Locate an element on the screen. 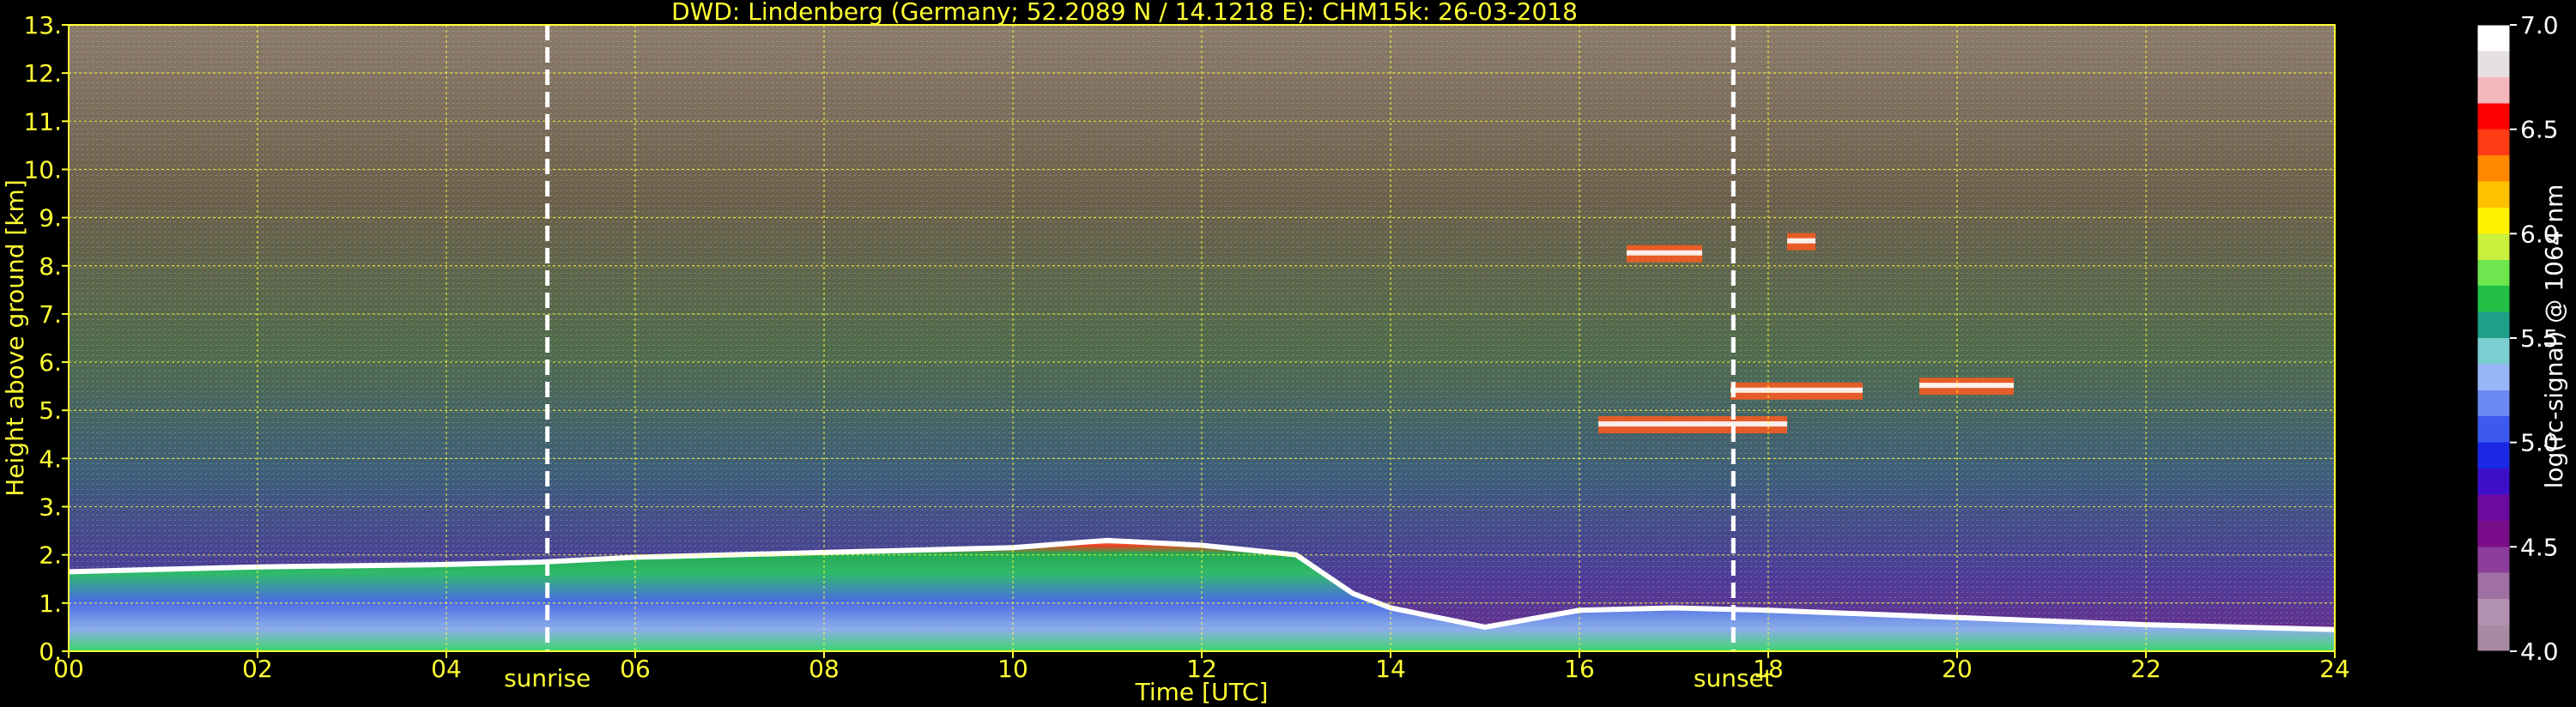 The image size is (2576, 707). colorbar-tick-label: 7.0 is located at coordinates (2539, 25).